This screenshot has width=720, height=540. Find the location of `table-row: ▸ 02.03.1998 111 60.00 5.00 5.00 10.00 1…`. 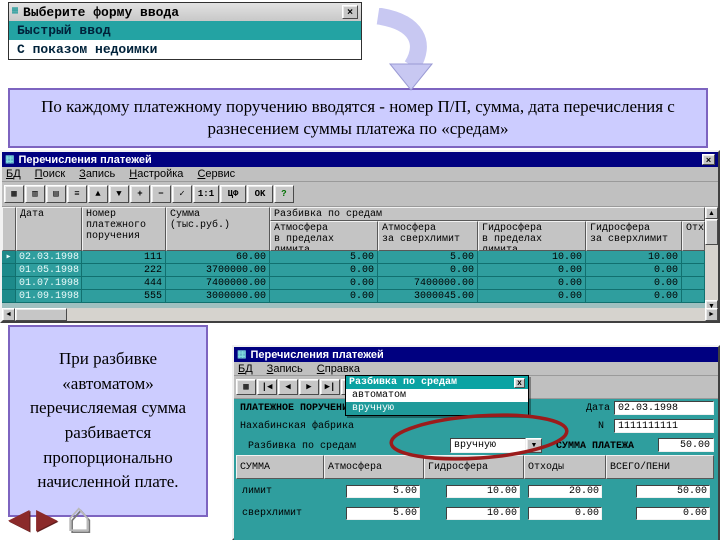

table-row: ▸ 02.03.1998 111 60.00 5.00 5.00 10.00 1… is located at coordinates (353, 257).